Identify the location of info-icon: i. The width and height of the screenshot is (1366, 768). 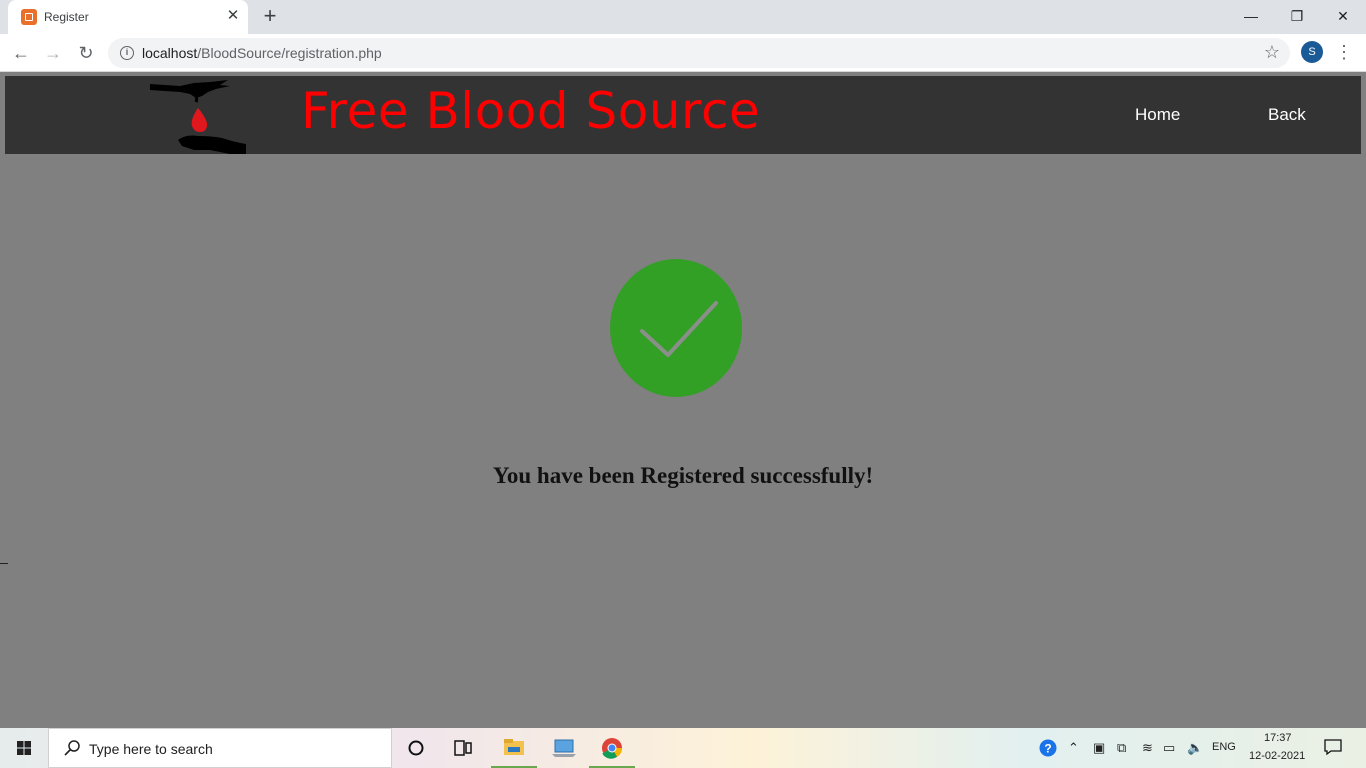
(127, 53).